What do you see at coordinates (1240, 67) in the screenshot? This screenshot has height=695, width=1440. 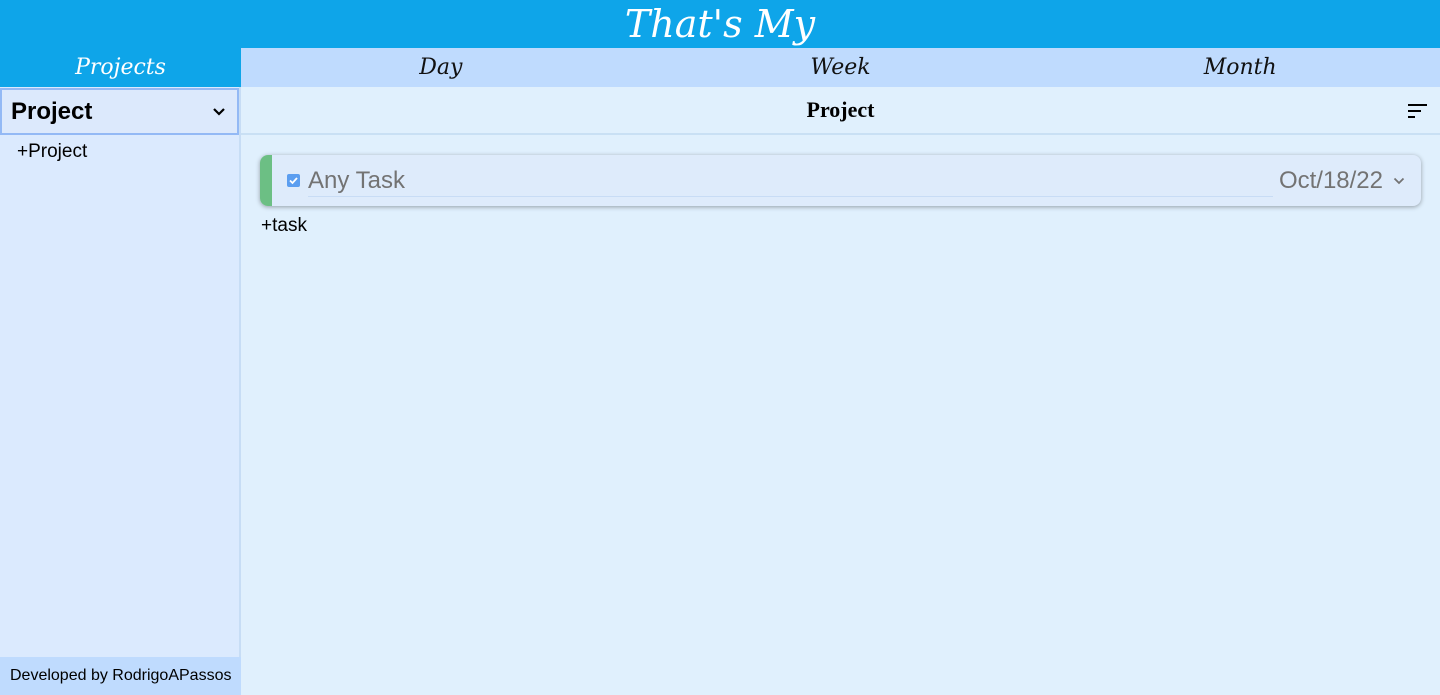 I see `tab-month: Month` at bounding box center [1240, 67].